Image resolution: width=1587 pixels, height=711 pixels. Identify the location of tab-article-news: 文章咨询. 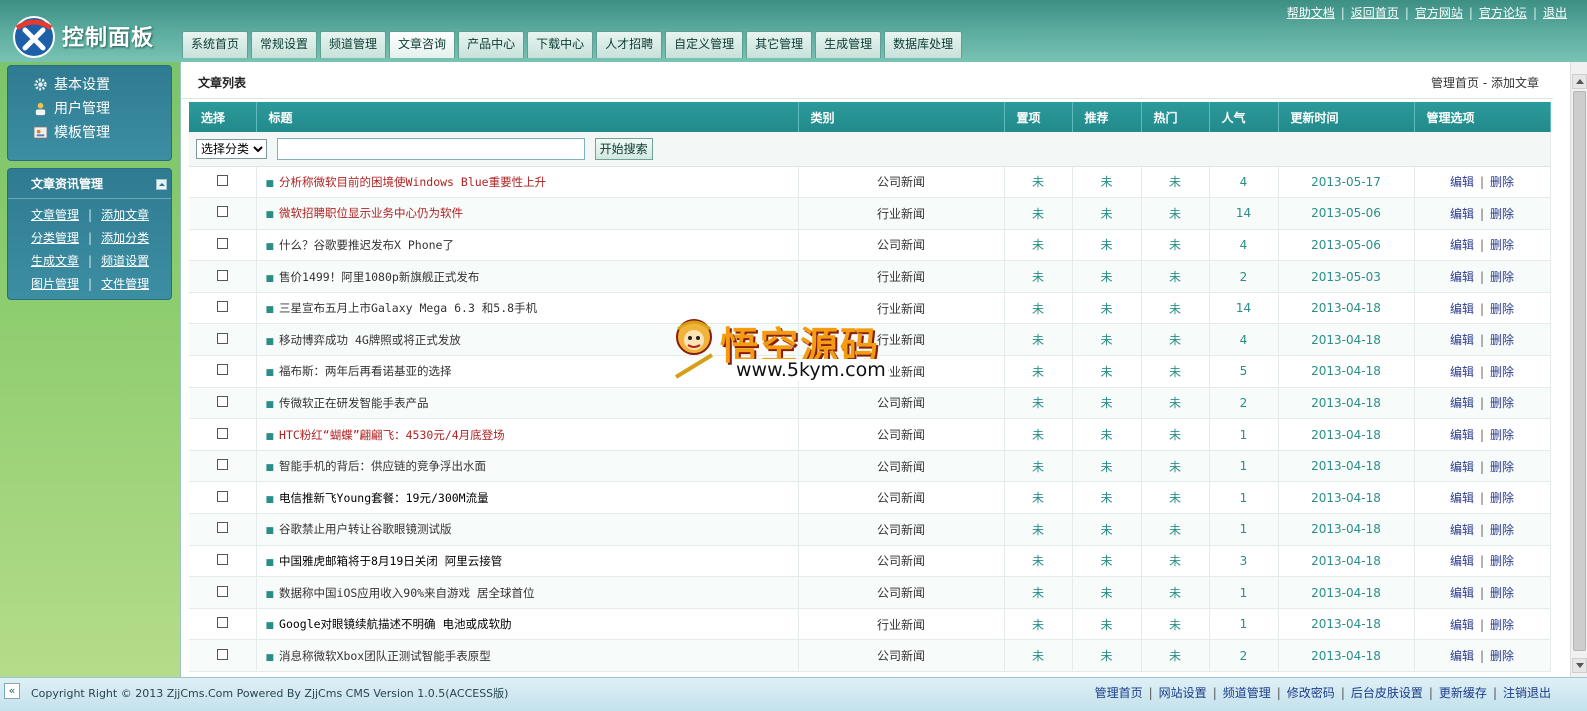
(422, 44).